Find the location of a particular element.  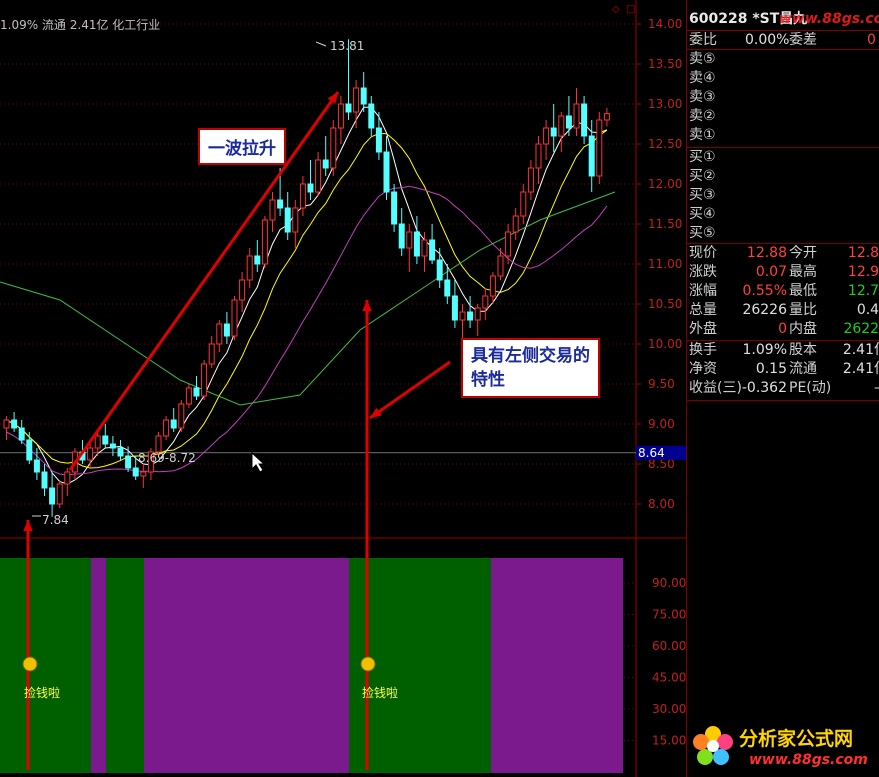

quote-value: 0.15 is located at coordinates (771, 369).